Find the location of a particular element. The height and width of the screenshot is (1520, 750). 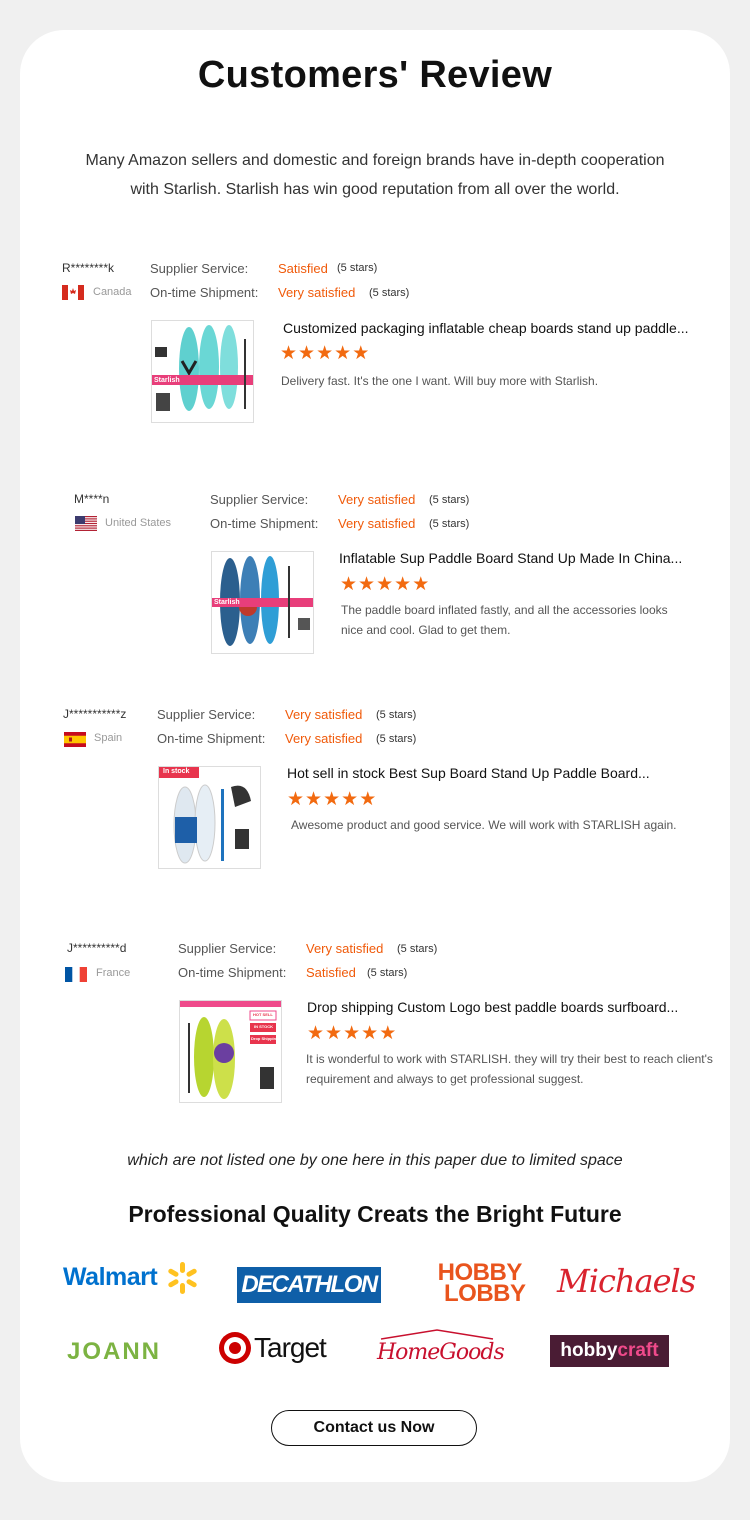

hobby-lobby-logo: HOBBY LOBBY is located at coordinates (480, 1284).